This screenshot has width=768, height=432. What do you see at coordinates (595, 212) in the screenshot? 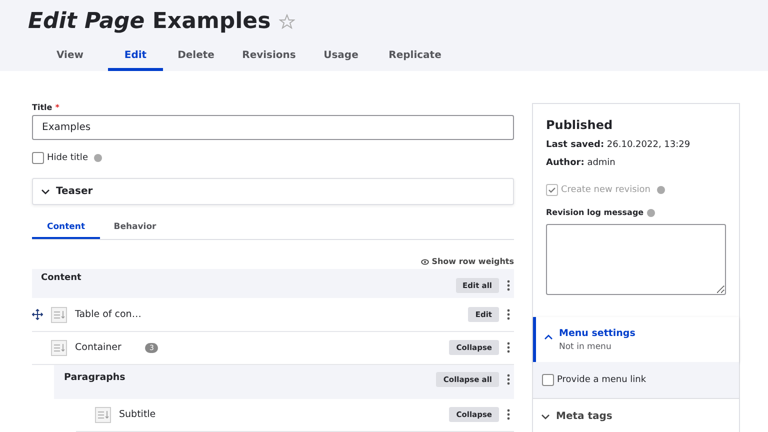
I see `field-label: Revision log message` at bounding box center [595, 212].